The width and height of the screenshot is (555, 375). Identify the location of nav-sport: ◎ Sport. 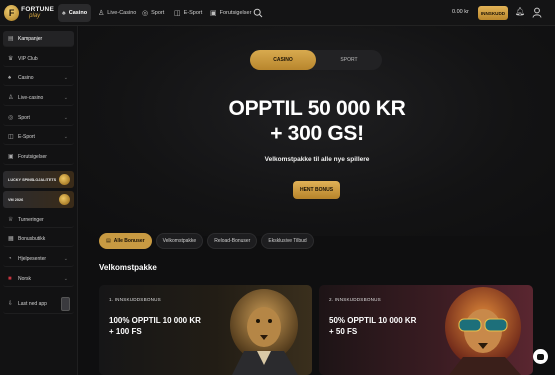
(153, 13).